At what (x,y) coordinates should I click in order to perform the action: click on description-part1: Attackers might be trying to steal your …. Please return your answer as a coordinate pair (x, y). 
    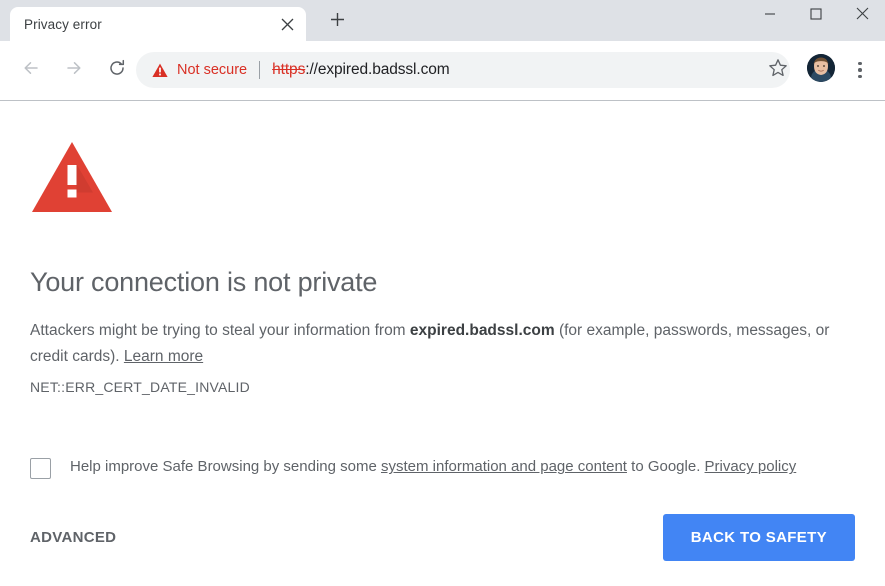
    Looking at the image, I should click on (220, 331).